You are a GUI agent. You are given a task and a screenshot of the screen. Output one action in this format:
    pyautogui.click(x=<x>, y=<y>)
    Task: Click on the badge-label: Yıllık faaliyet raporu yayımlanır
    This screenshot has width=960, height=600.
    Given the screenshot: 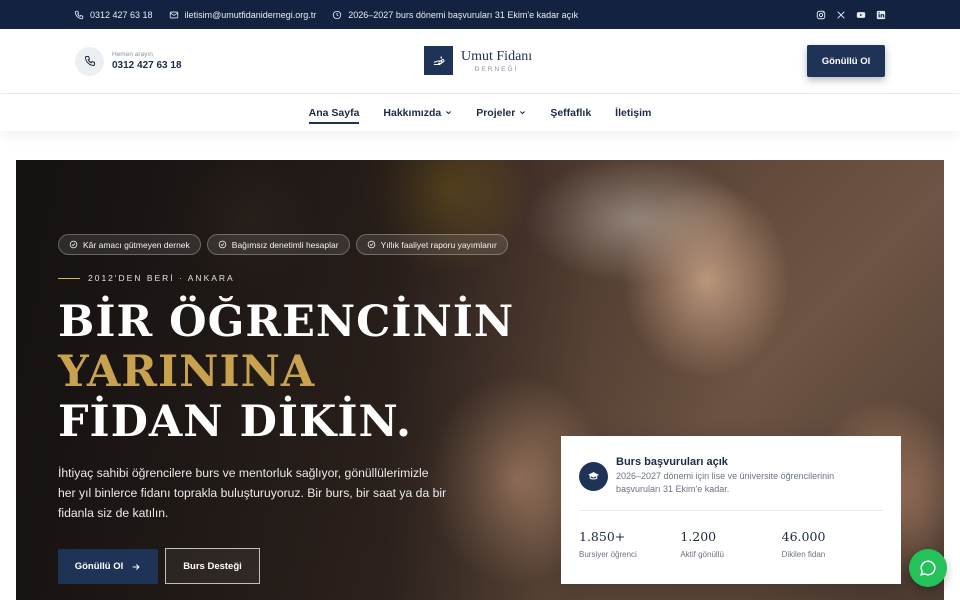 What is the action you would take?
    pyautogui.click(x=438, y=244)
    